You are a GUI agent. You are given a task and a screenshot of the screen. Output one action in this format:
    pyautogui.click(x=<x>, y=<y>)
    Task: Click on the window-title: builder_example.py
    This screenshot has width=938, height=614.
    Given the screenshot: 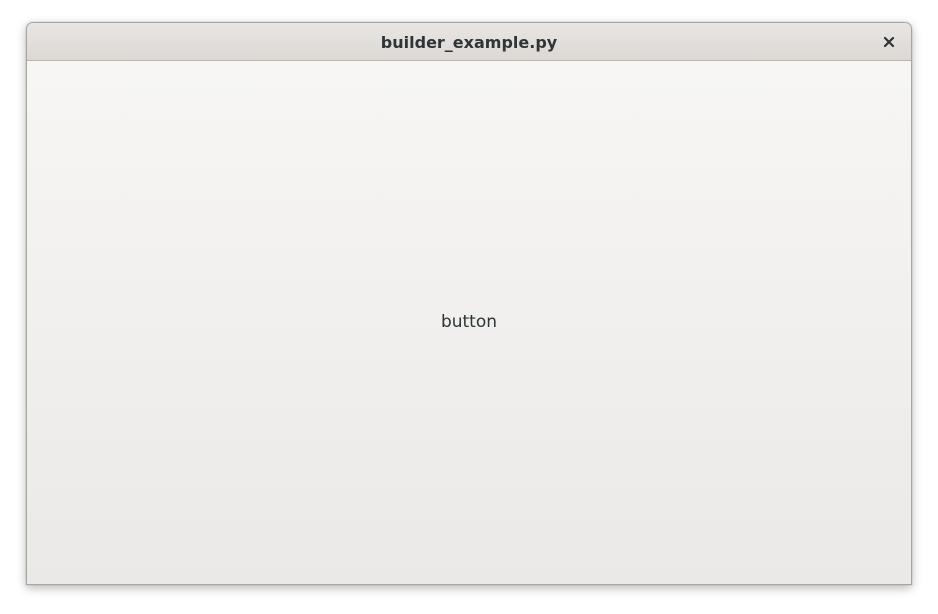 What is the action you would take?
    pyautogui.click(x=469, y=42)
    